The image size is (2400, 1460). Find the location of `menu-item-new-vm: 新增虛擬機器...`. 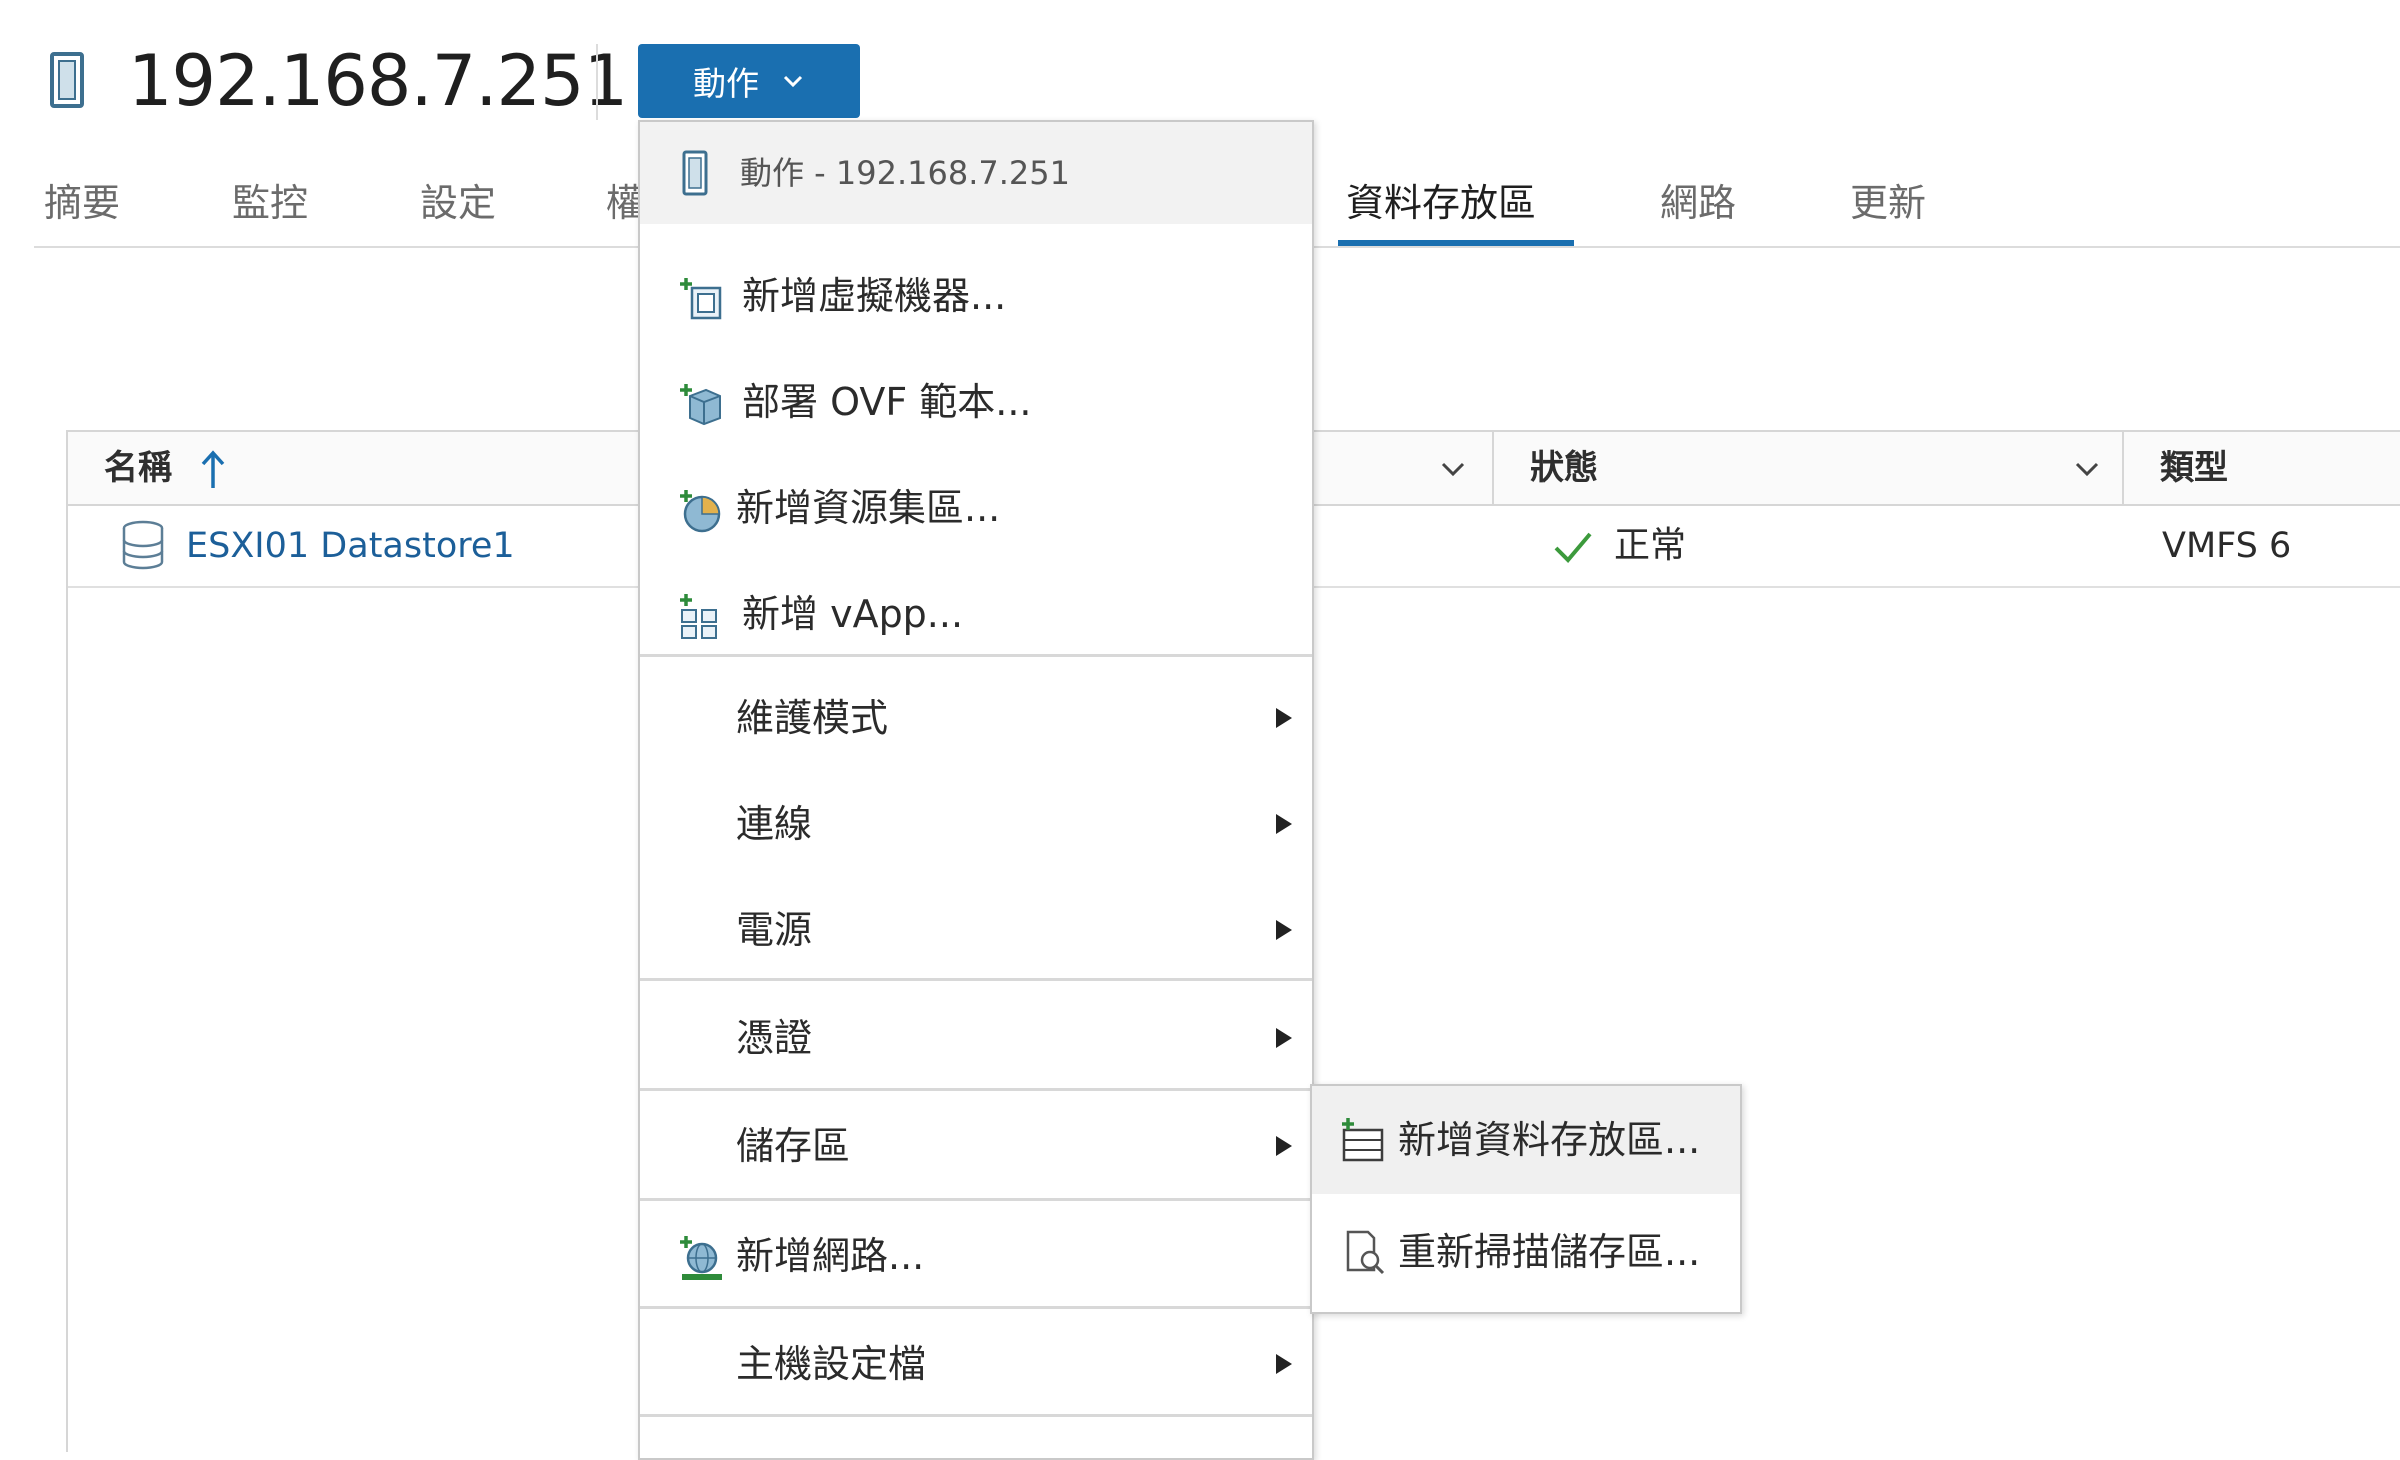

menu-item-new-vm: 新增虛擬機器... is located at coordinates (976, 296).